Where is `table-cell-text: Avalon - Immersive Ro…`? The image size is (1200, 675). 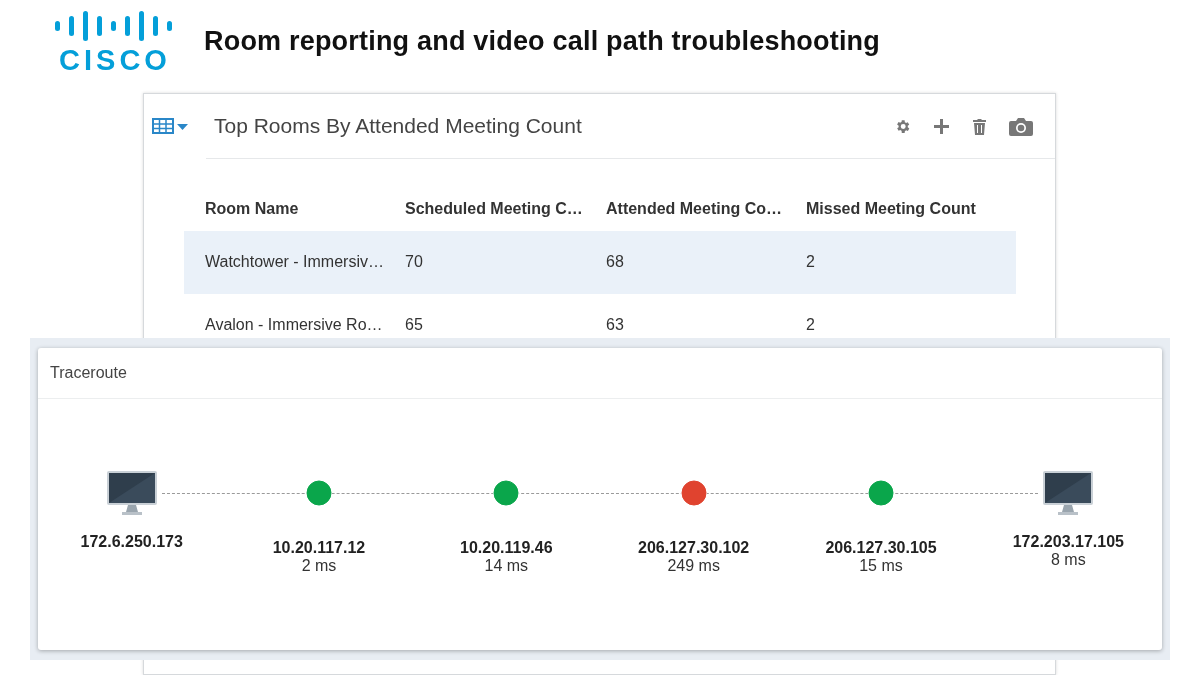
table-cell-text: Avalon - Immersive Ro… is located at coordinates (294, 325).